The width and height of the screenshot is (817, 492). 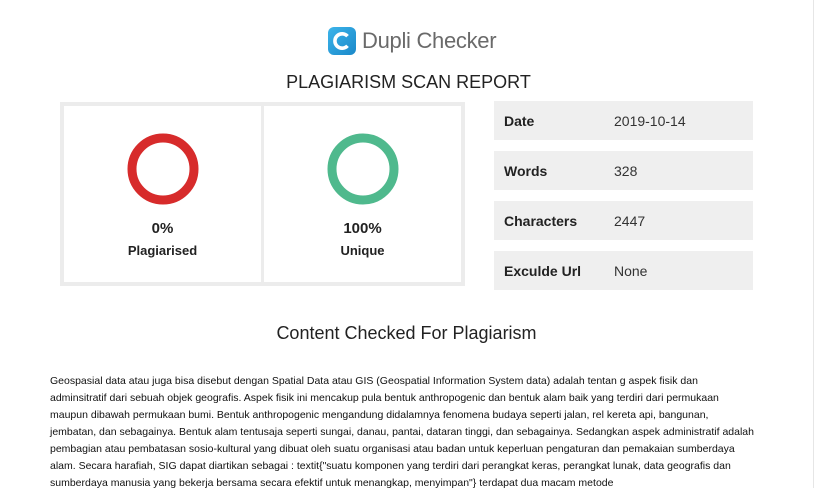 What do you see at coordinates (543, 270) in the screenshot?
I see `meta-key: Exculde Url` at bounding box center [543, 270].